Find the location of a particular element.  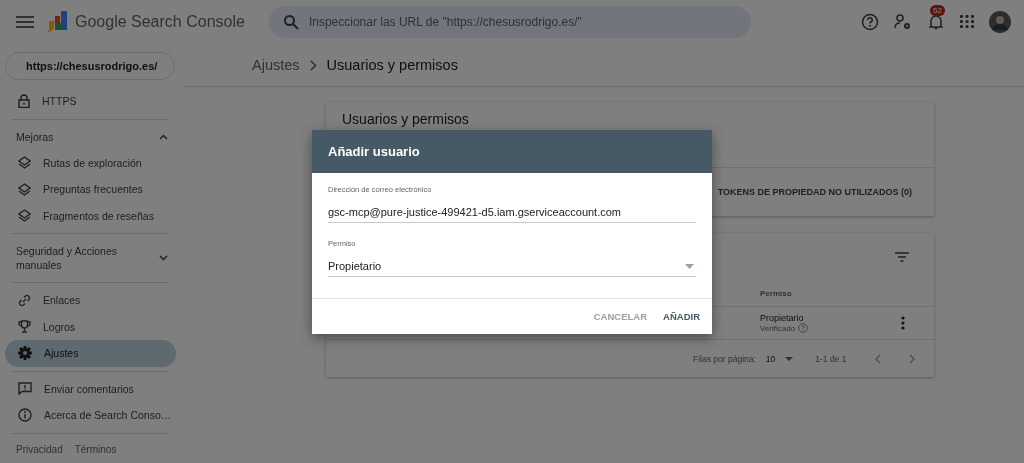

app-title: Google Search Console is located at coordinates (160, 22).